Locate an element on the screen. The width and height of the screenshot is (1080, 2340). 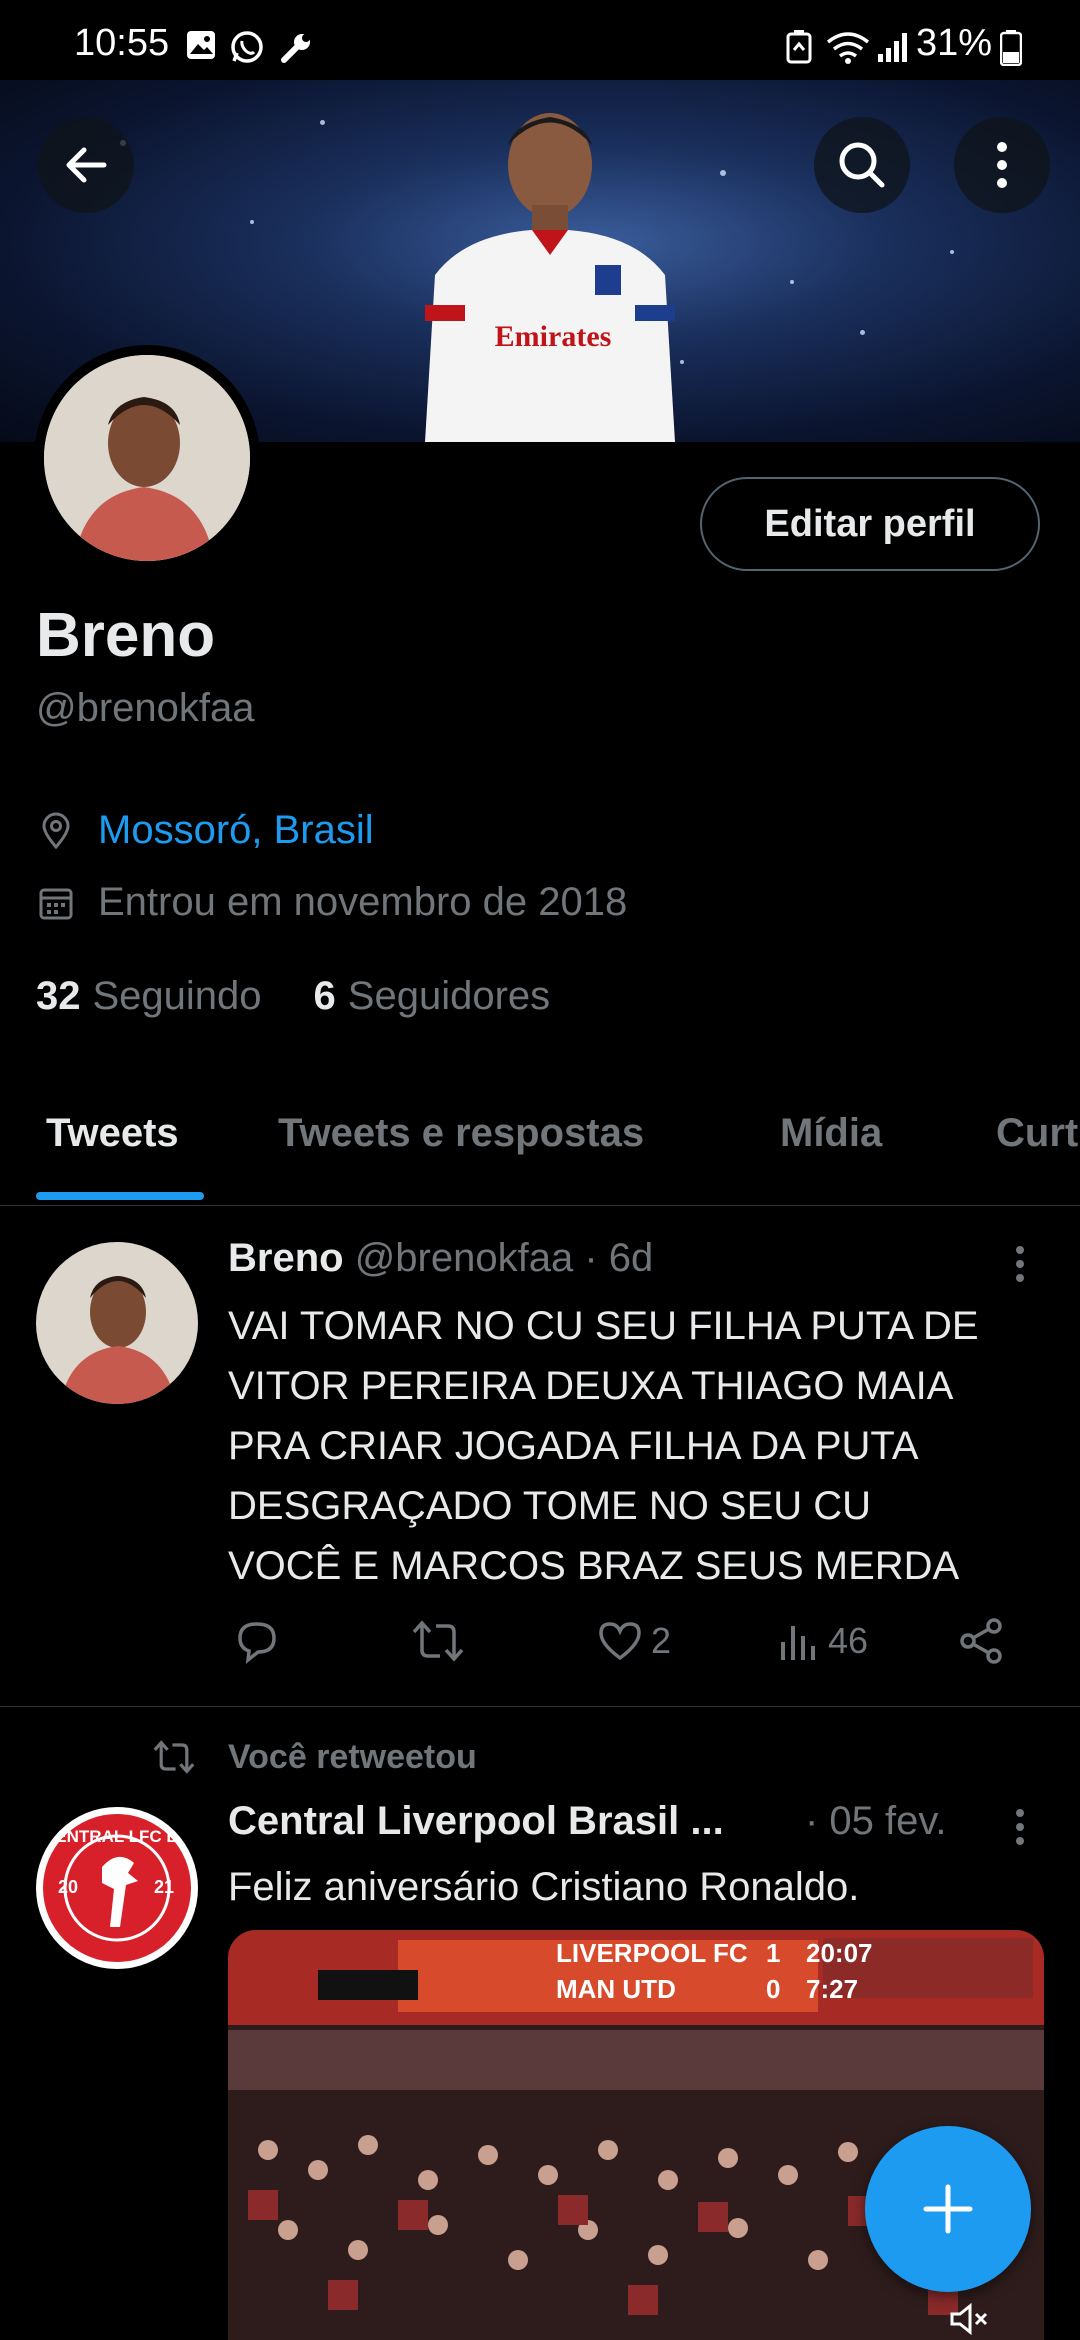
mute-icon is located at coordinates (970, 2319).